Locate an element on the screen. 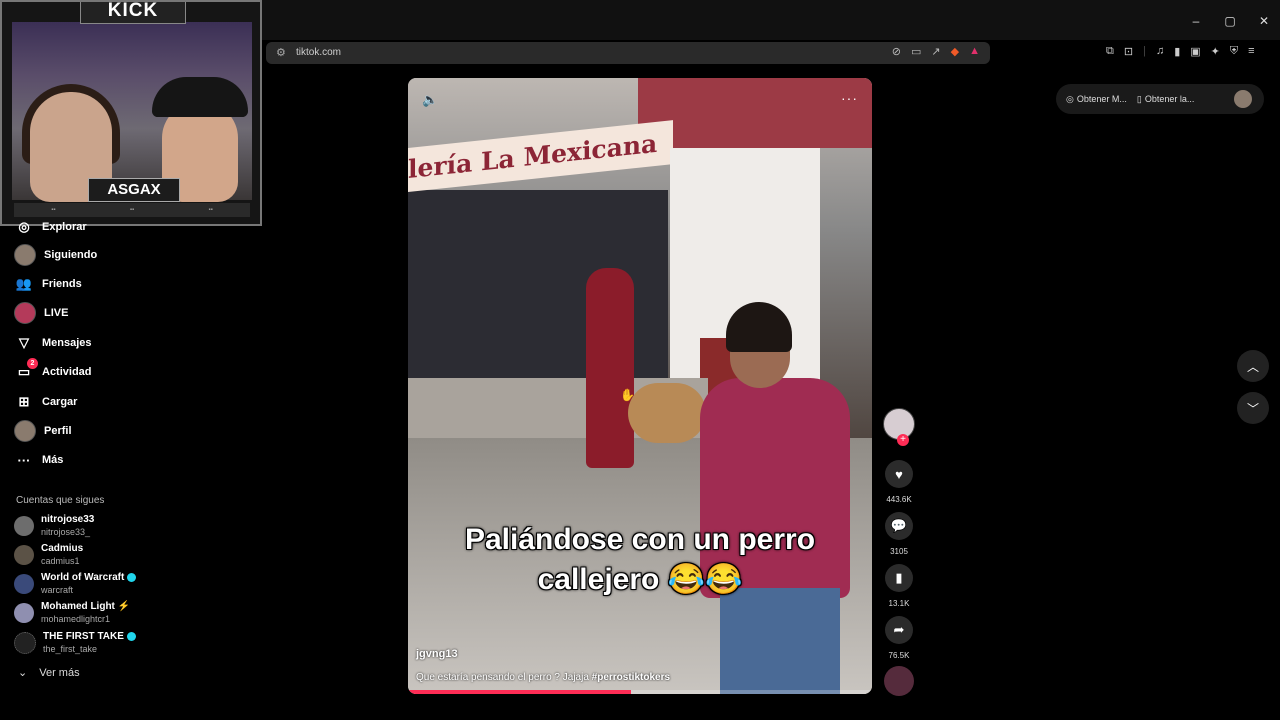 This screenshot has height=720, width=1280. save-count: 13.1K is located at coordinates (899, 603).